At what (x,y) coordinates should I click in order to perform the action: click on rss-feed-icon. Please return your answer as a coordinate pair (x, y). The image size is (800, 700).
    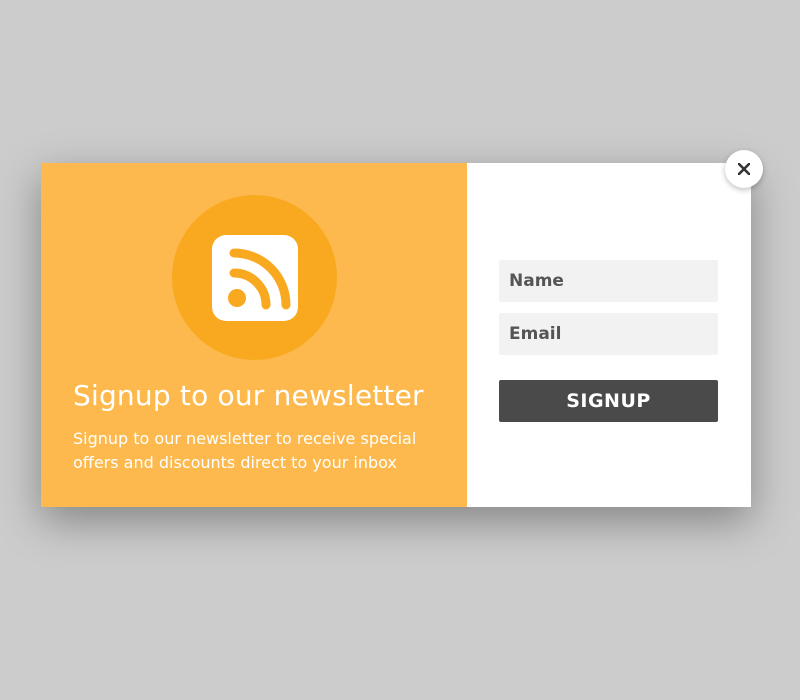
    Looking at the image, I should click on (255, 278).